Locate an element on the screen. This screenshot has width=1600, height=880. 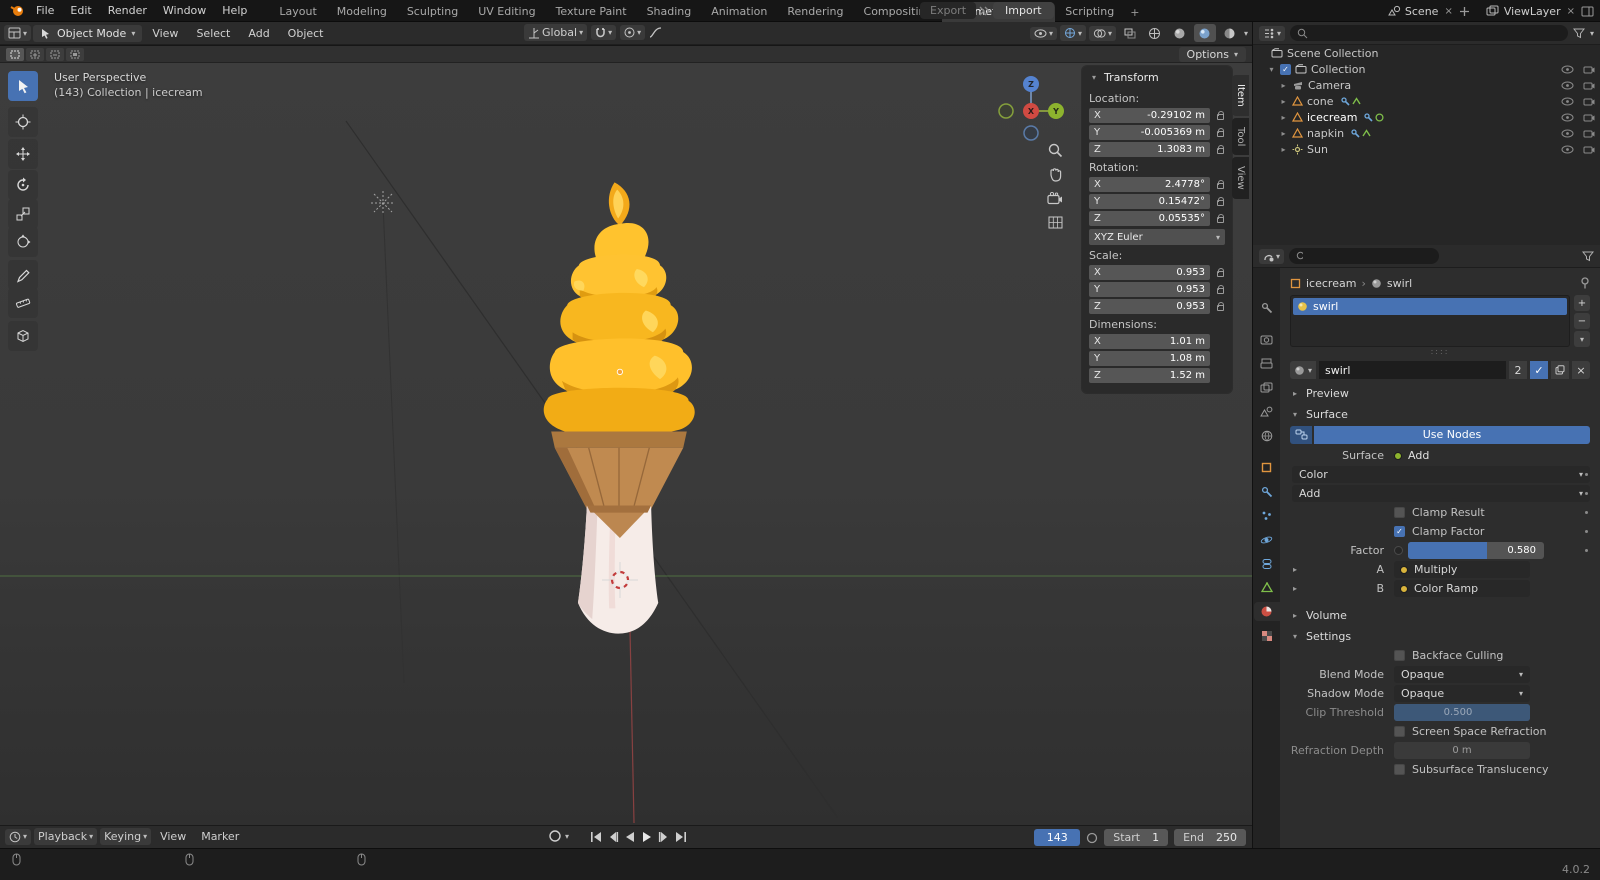
use-nodes-button: Use Nodes is located at coordinates (1452, 434).